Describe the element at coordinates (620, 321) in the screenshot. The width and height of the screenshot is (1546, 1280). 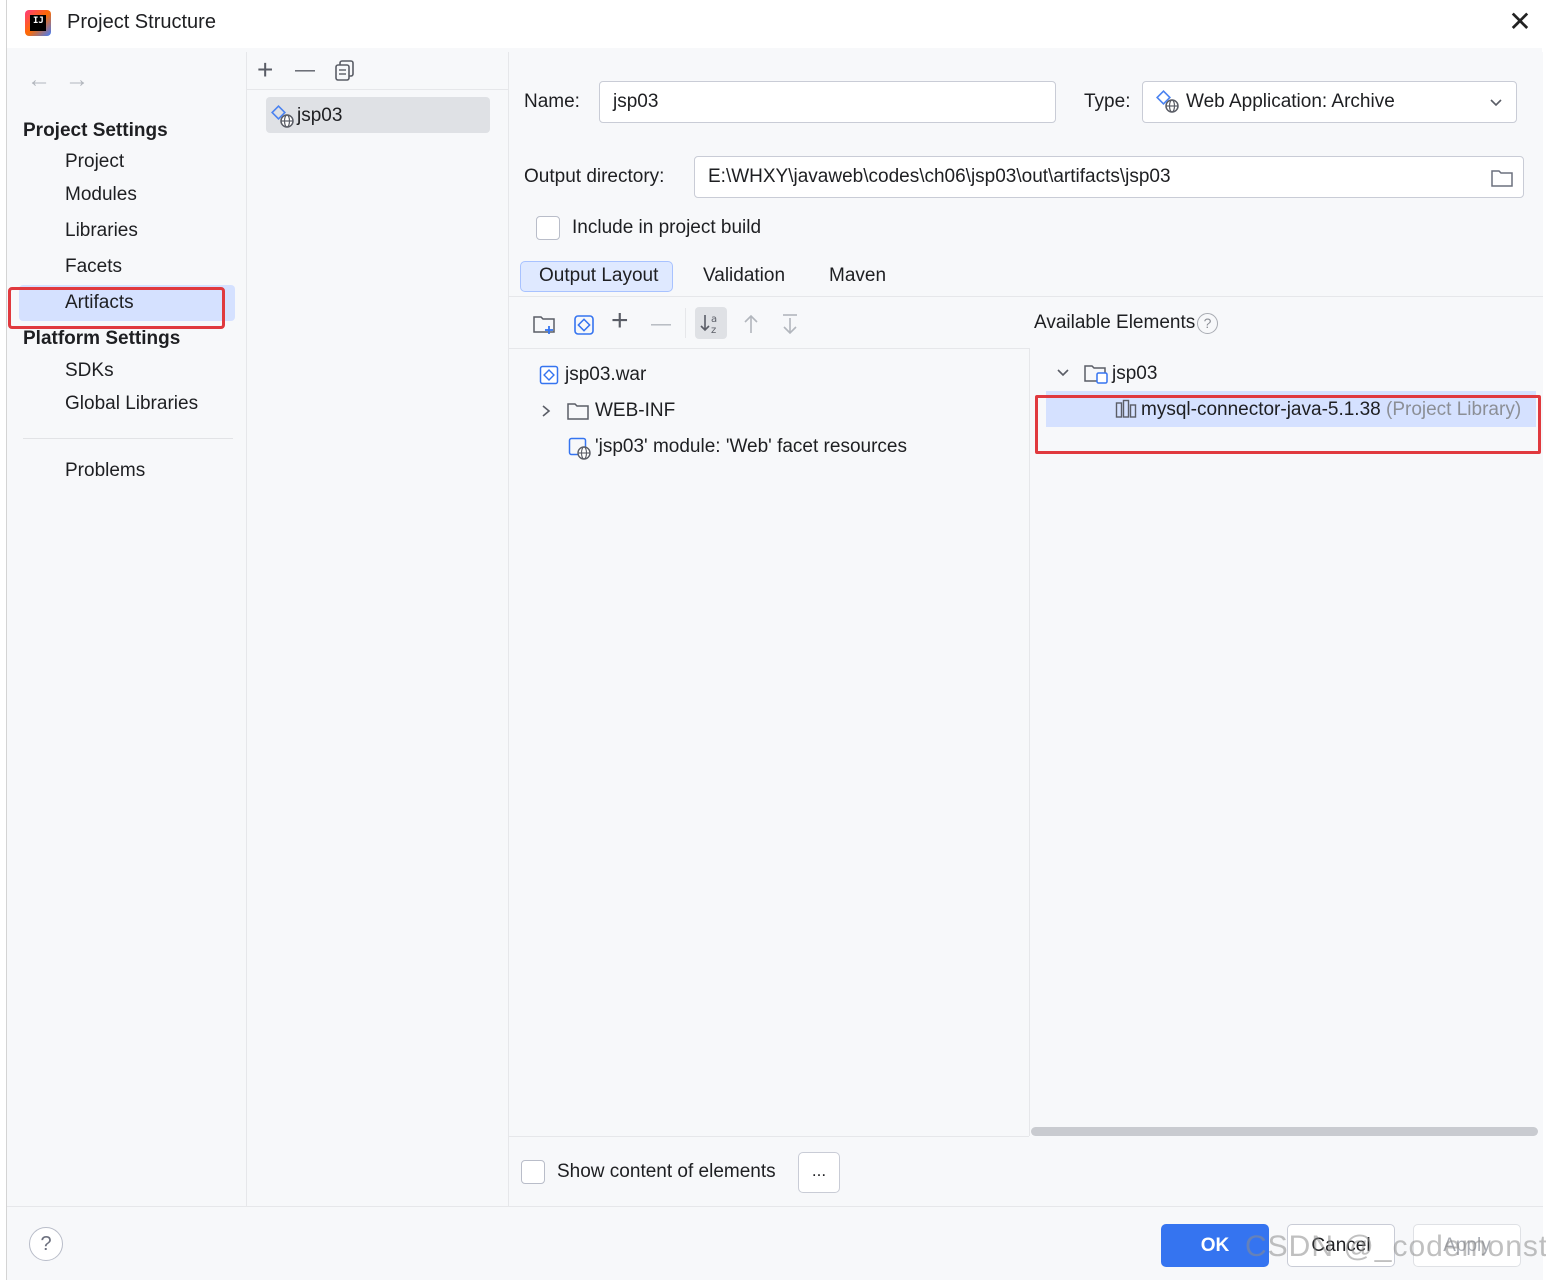
I see `add-copy-of-icon: +` at that location.